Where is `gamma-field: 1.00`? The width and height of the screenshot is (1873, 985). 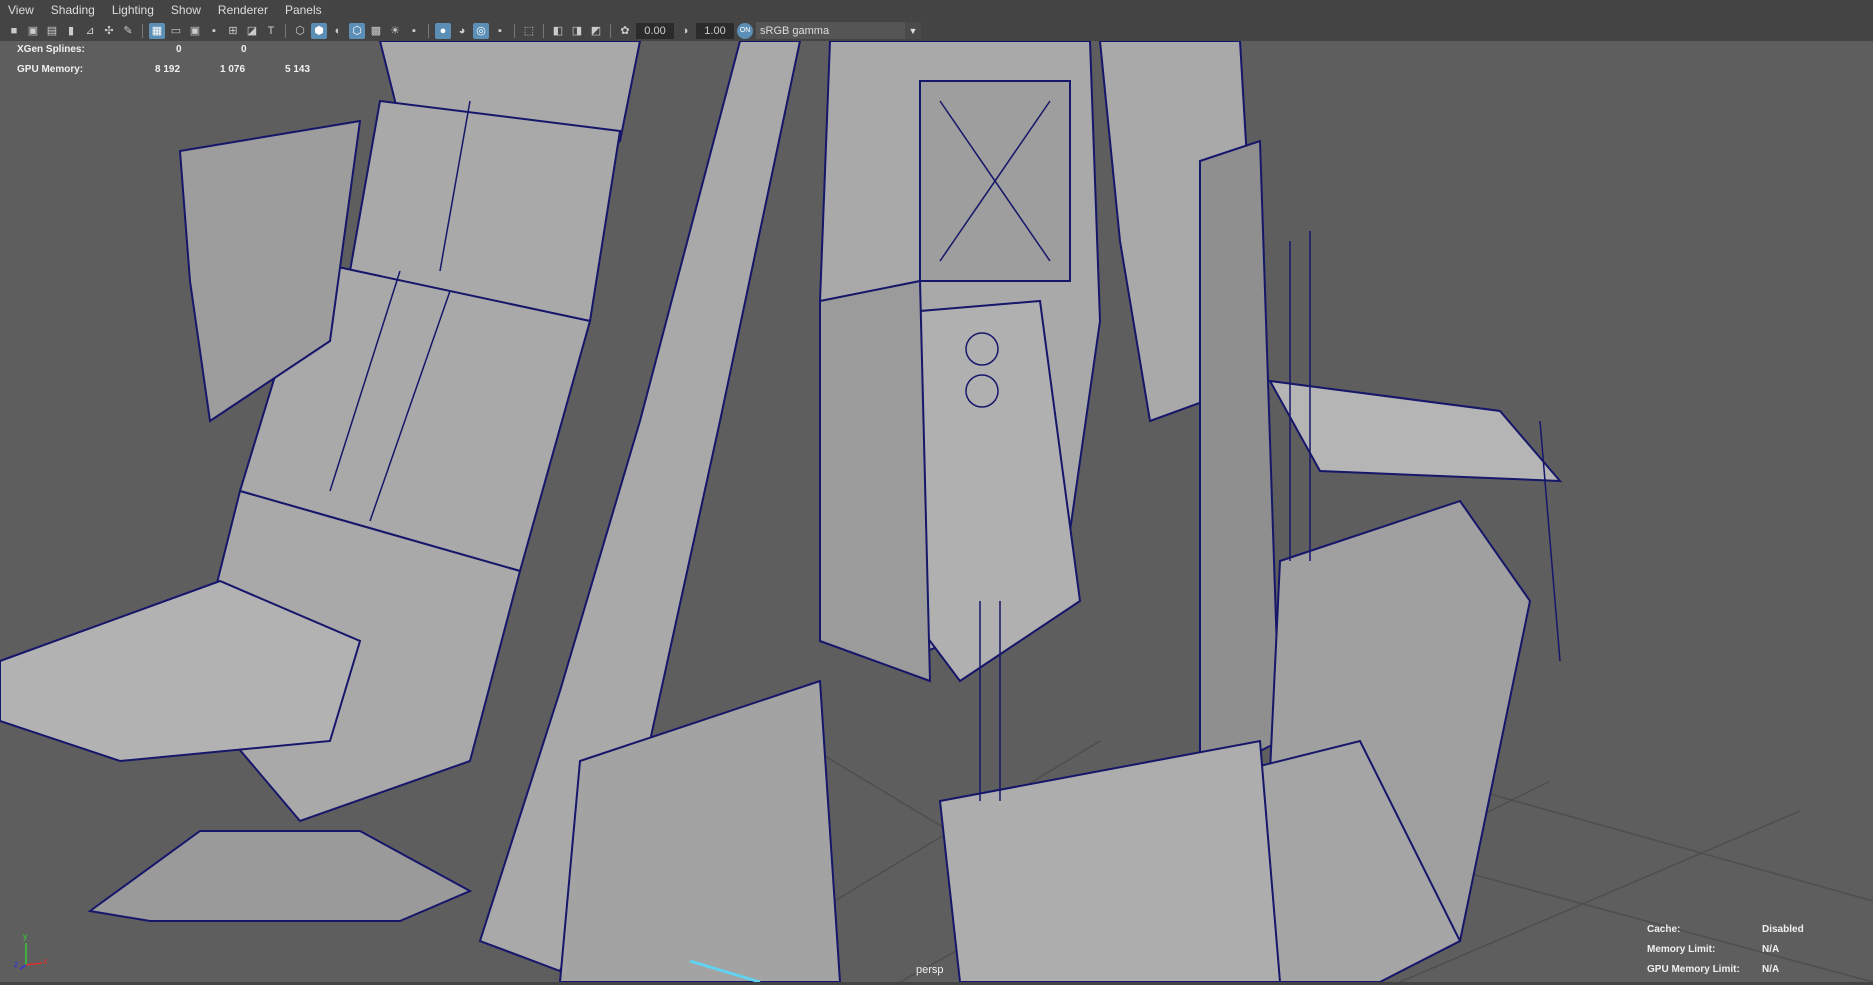 gamma-field: 1.00 is located at coordinates (715, 30).